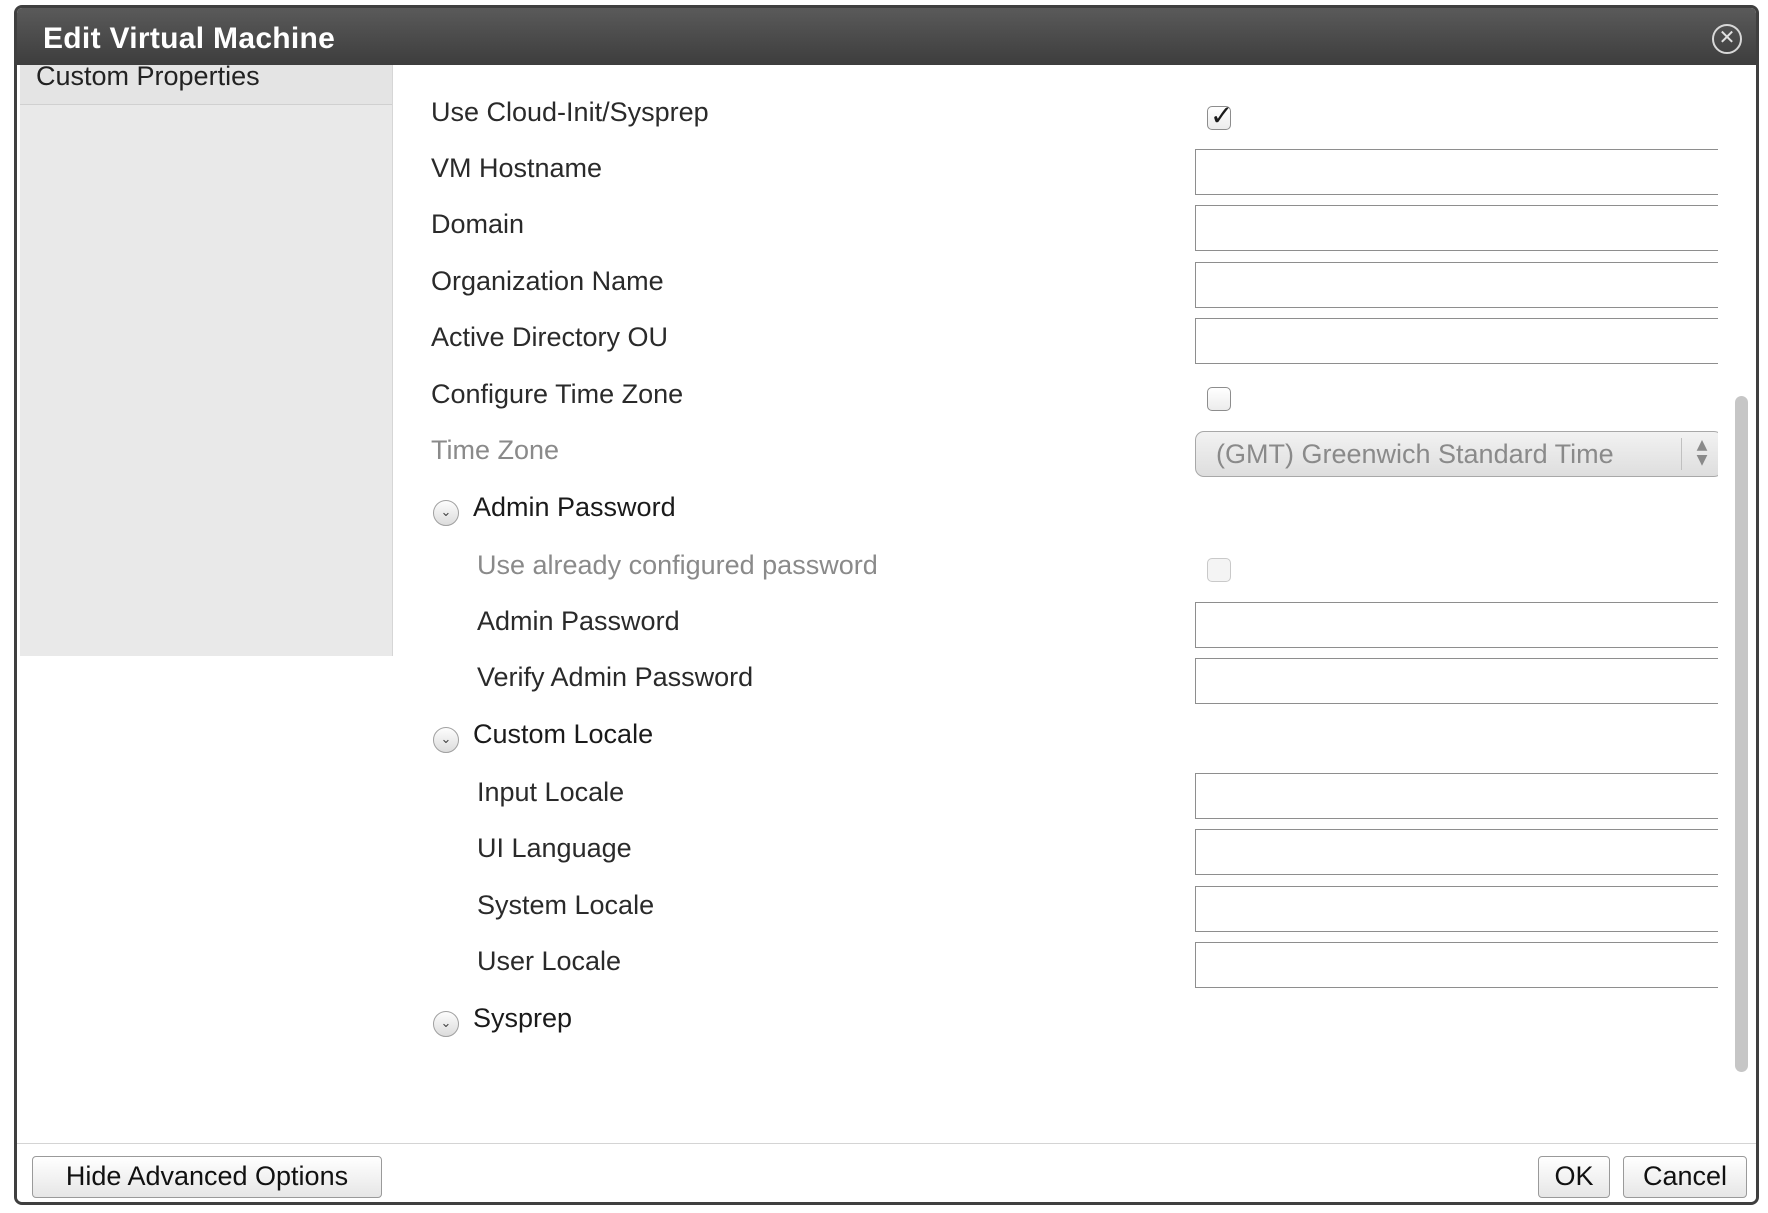 The height and width of the screenshot is (1213, 1768). Describe the element at coordinates (550, 337) in the screenshot. I see `ad-ou-label: Active Directory OU` at that location.